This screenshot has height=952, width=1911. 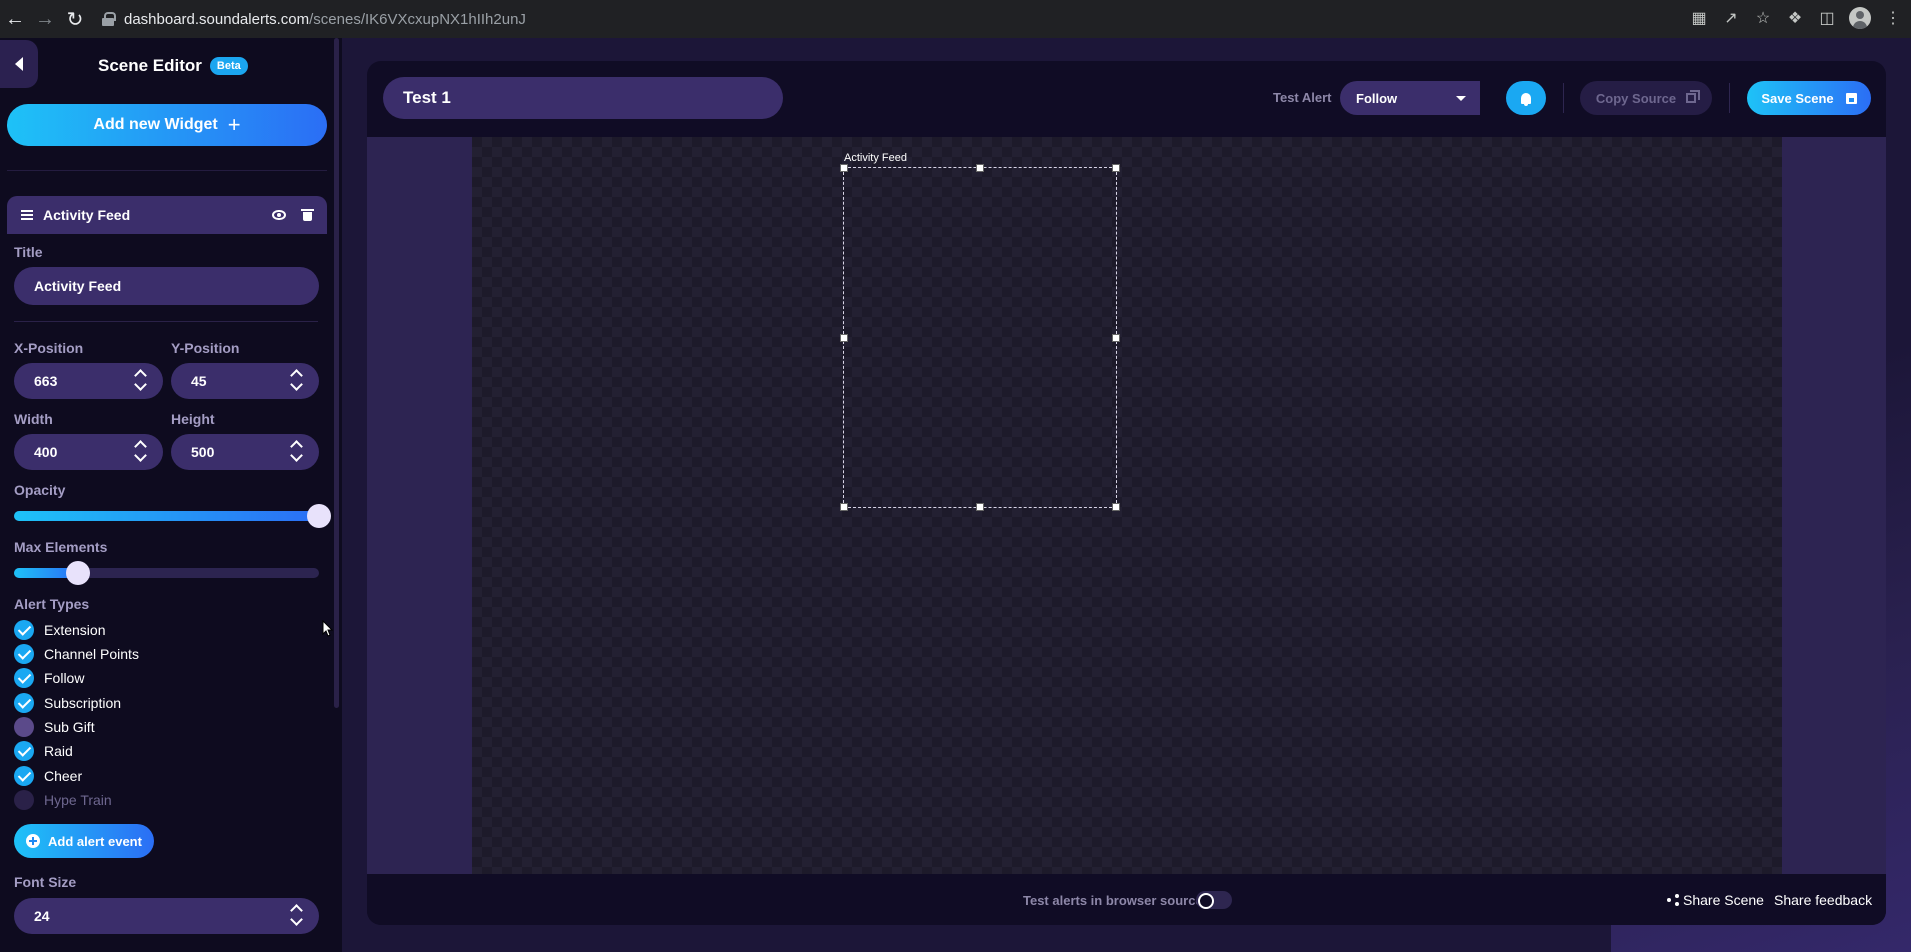 What do you see at coordinates (45, 19) in the screenshot?
I see `forward-icon: →` at bounding box center [45, 19].